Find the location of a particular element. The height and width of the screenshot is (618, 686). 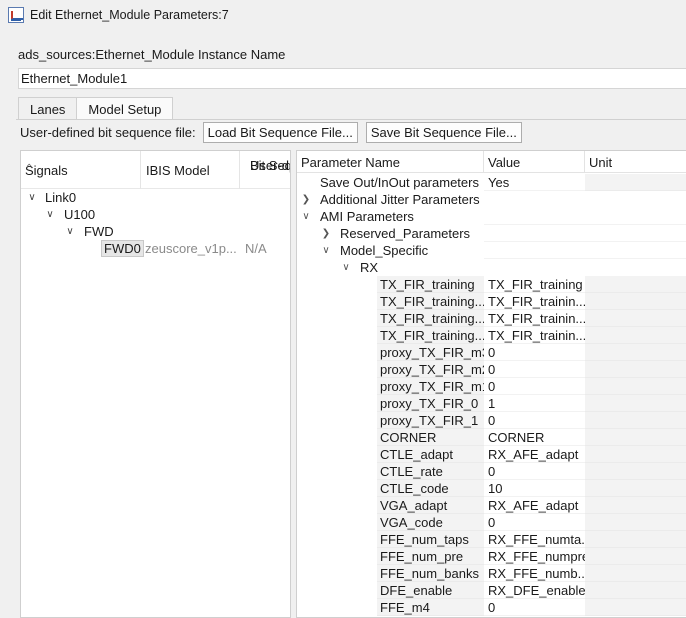

instance-name-input: Ethernet_Module1 is located at coordinates (352, 78).